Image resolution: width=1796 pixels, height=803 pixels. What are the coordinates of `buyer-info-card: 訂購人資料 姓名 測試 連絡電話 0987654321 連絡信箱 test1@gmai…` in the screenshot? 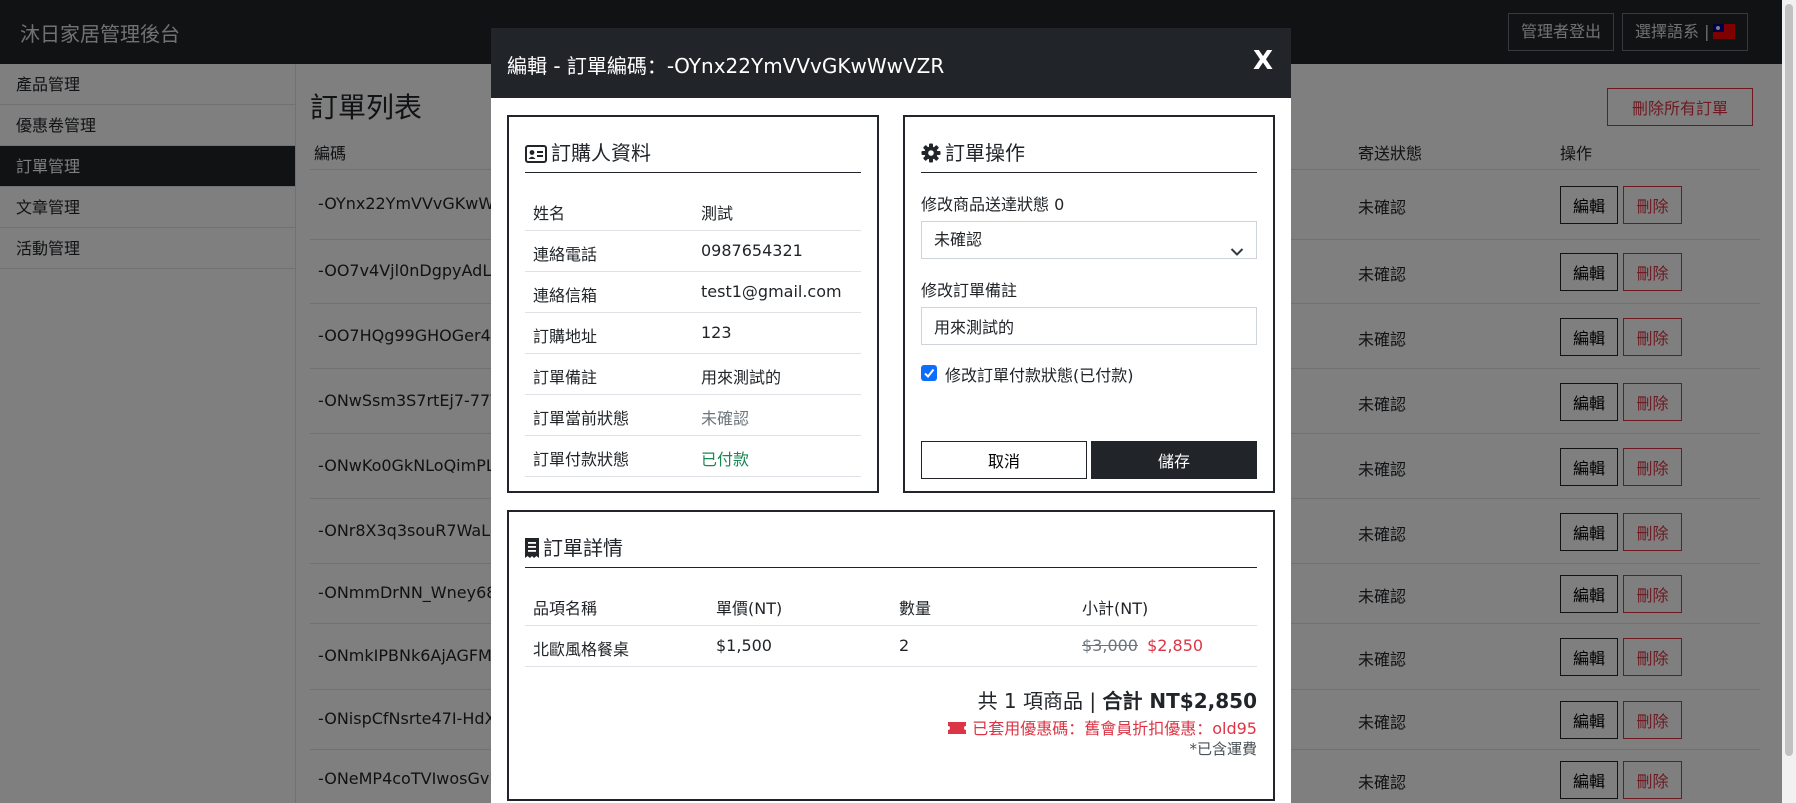 It's located at (693, 304).